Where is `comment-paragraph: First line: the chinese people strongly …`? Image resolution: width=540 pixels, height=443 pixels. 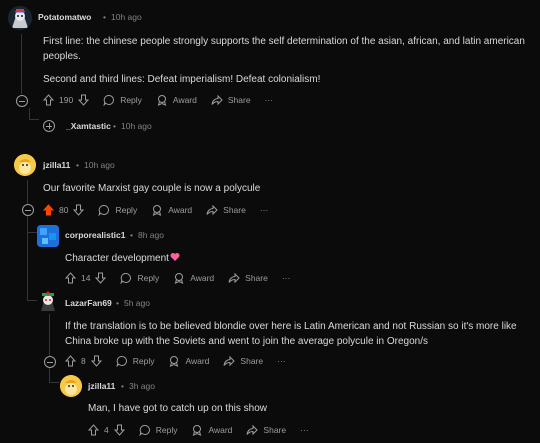 comment-paragraph: First line: the chinese people strongly … is located at coordinates (284, 49).